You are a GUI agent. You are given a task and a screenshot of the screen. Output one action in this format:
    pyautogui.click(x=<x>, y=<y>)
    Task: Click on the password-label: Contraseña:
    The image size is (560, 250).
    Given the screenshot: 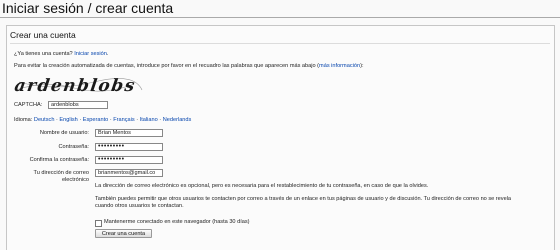 What is the action you would take?
    pyautogui.click(x=73, y=147)
    